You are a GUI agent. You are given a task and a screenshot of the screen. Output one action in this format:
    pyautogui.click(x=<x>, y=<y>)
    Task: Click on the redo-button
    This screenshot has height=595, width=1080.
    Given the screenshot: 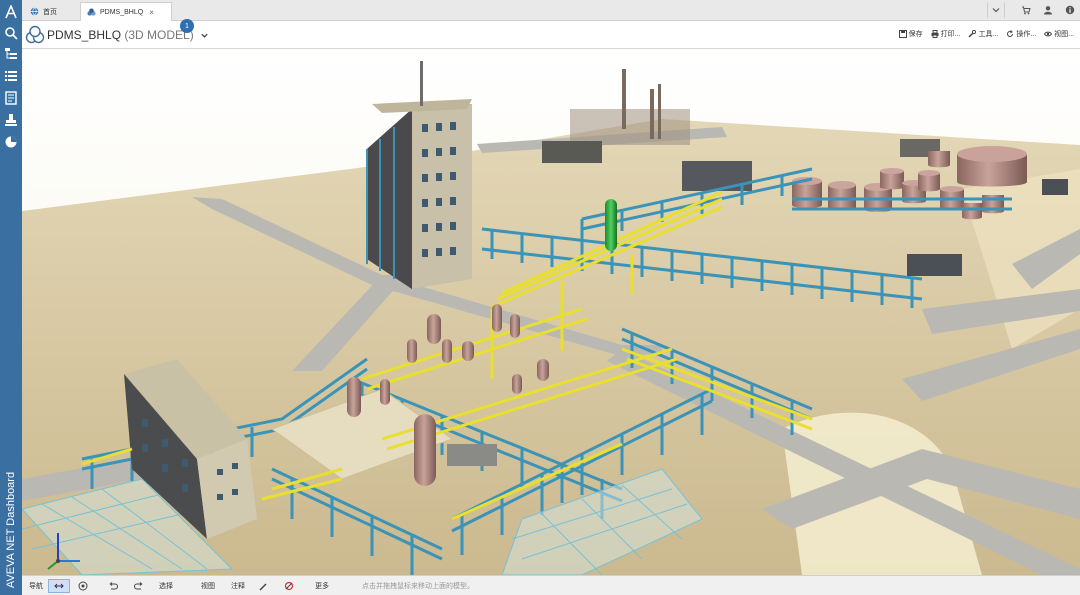 What is the action you would take?
    pyautogui.click(x=139, y=586)
    